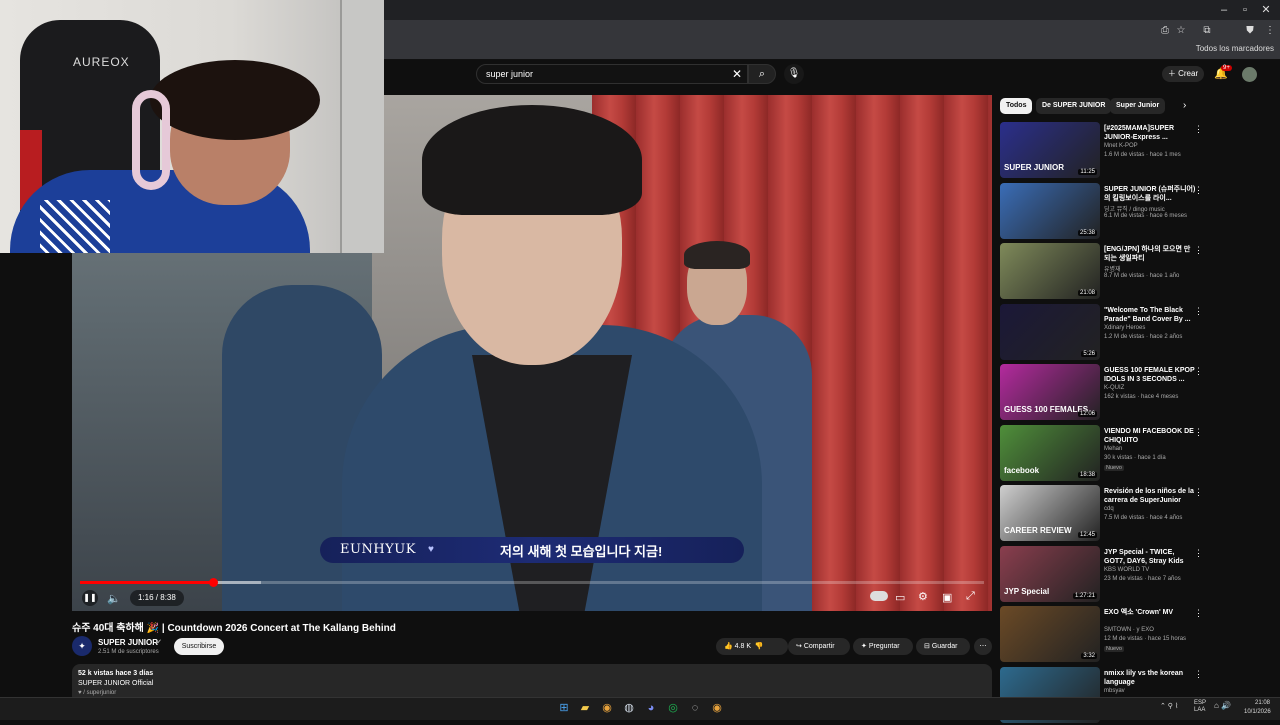 The width and height of the screenshot is (1280, 725). What do you see at coordinates (943, 646) in the screenshot?
I see `save-button: ⊟ Guardar` at bounding box center [943, 646].